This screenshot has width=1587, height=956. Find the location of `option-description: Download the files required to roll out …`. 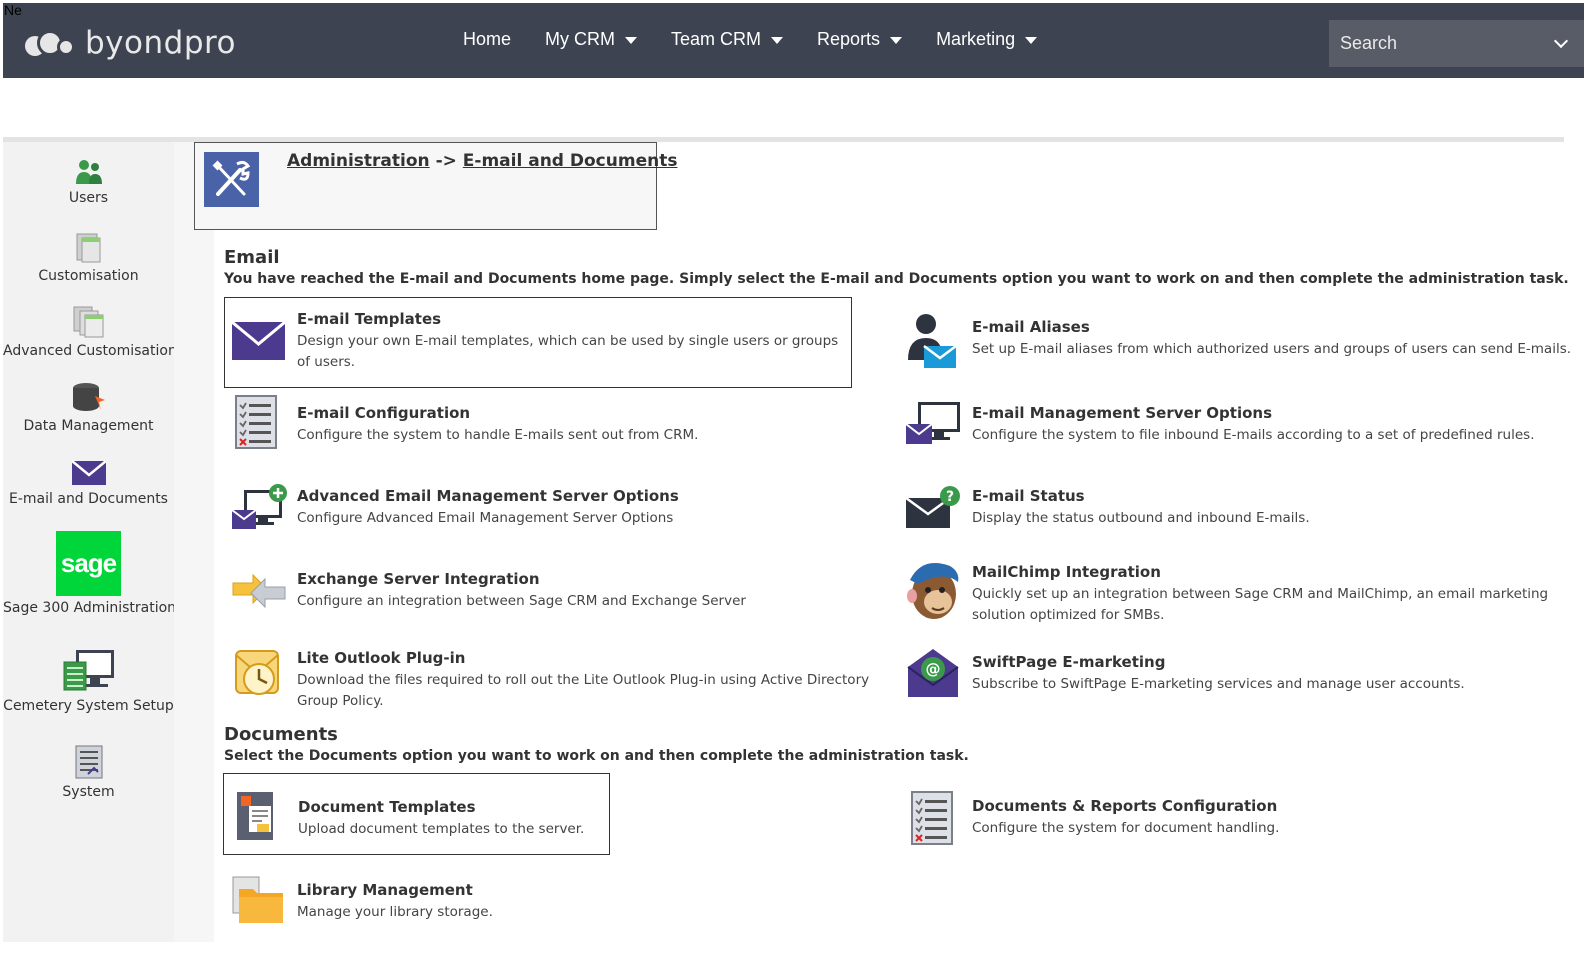

option-description: Download the files required to roll out … is located at coordinates (583, 690).